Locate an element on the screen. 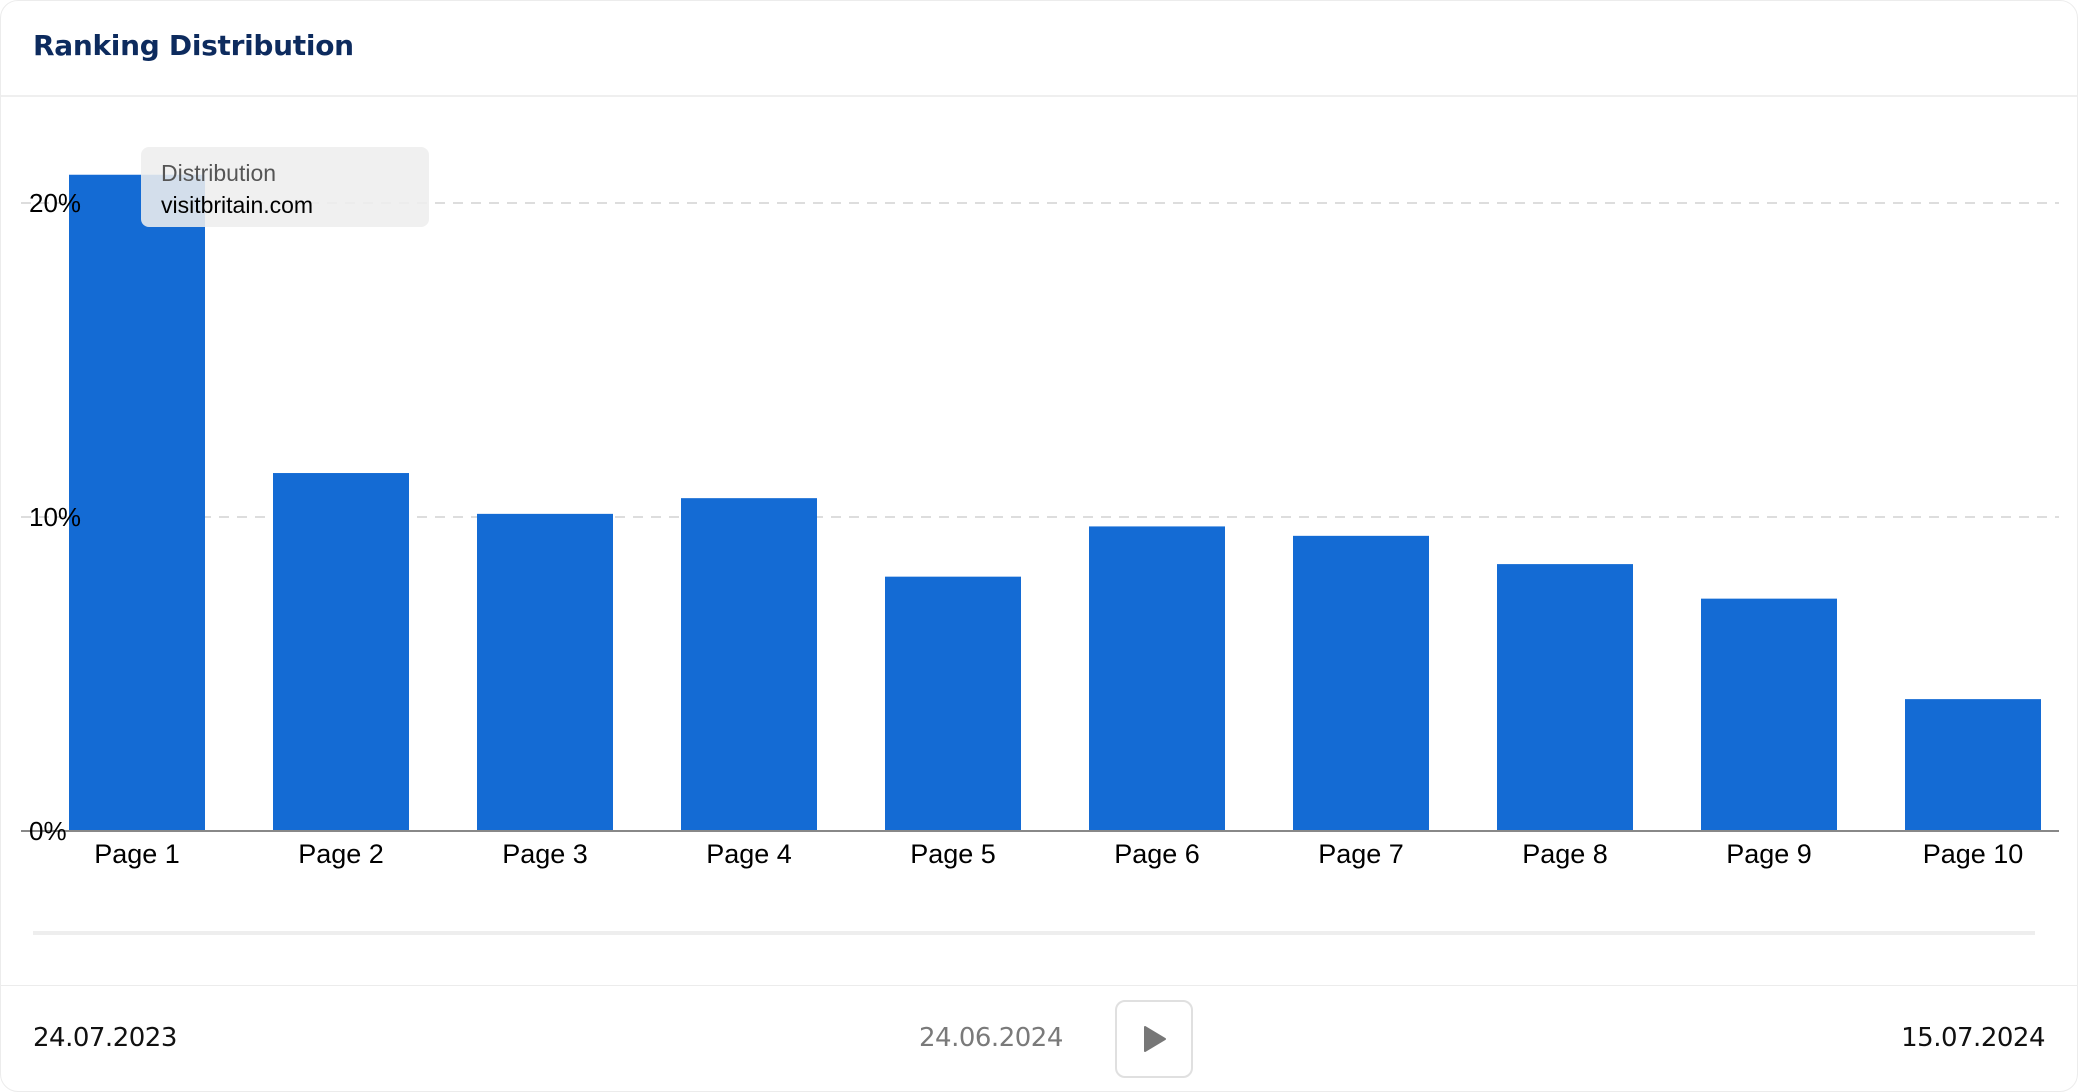 The width and height of the screenshot is (2078, 1092). card-title: Ranking Distribution is located at coordinates (193, 45).